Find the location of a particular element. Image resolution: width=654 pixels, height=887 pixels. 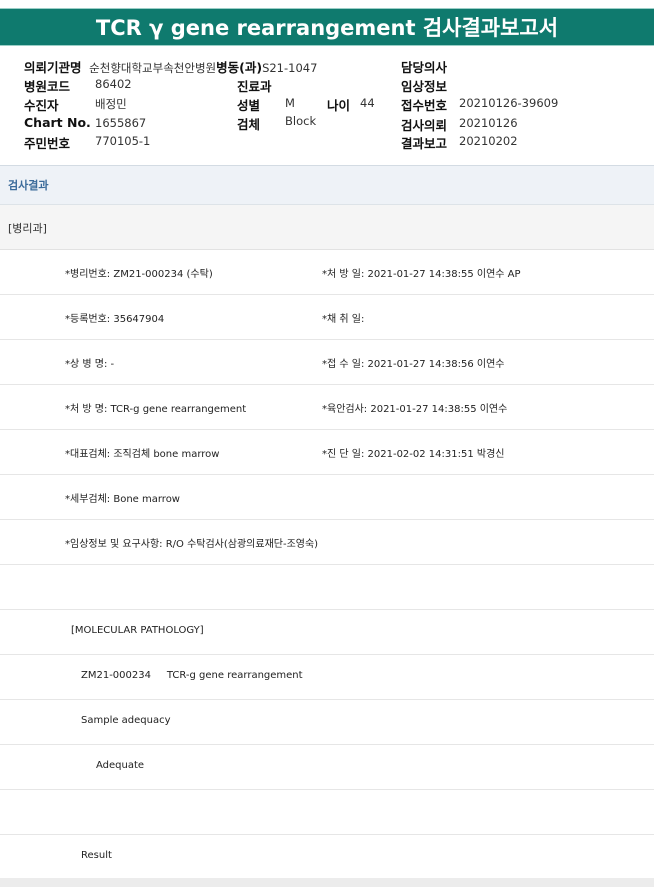

results-section-header: 검사결과 is located at coordinates (327, 185).